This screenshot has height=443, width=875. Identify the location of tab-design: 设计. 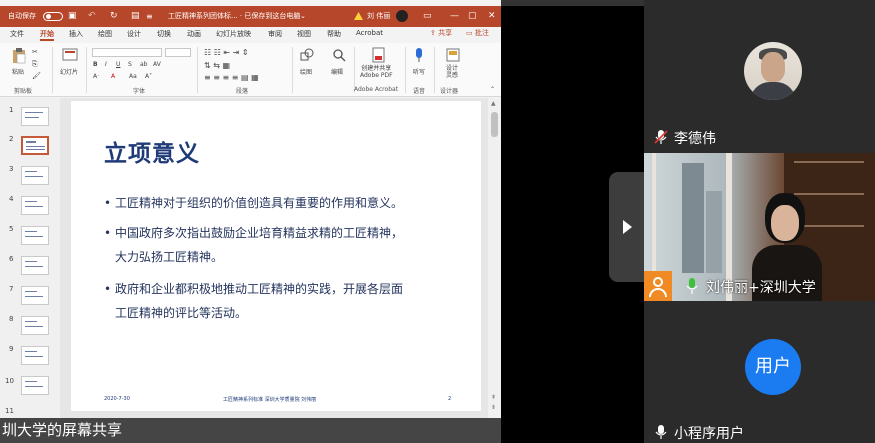
(134, 34).